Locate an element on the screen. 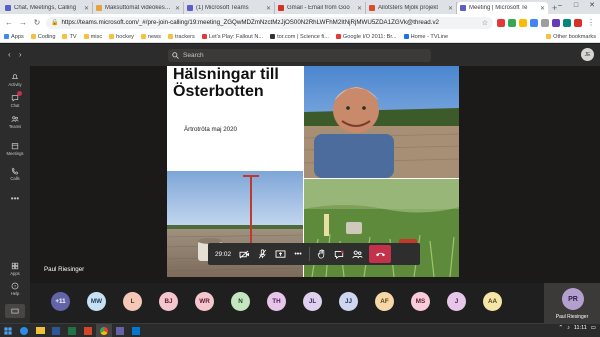  bookmark-folder: trackers is located at coordinates (181, 36).